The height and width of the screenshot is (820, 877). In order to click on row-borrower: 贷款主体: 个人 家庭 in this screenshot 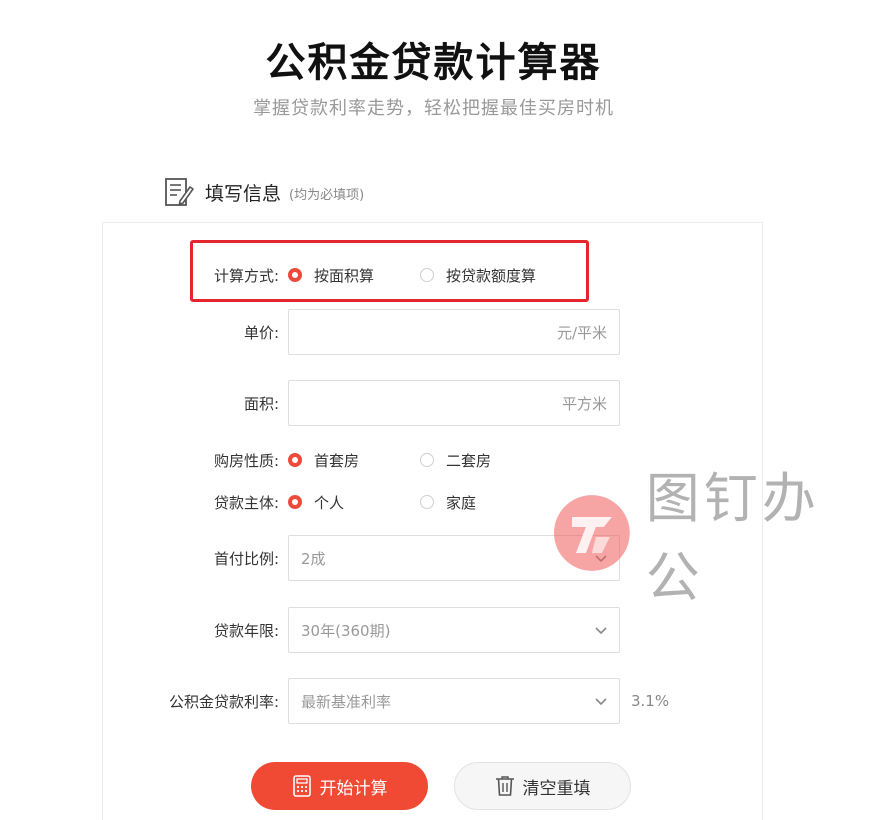, I will do `click(438, 502)`.